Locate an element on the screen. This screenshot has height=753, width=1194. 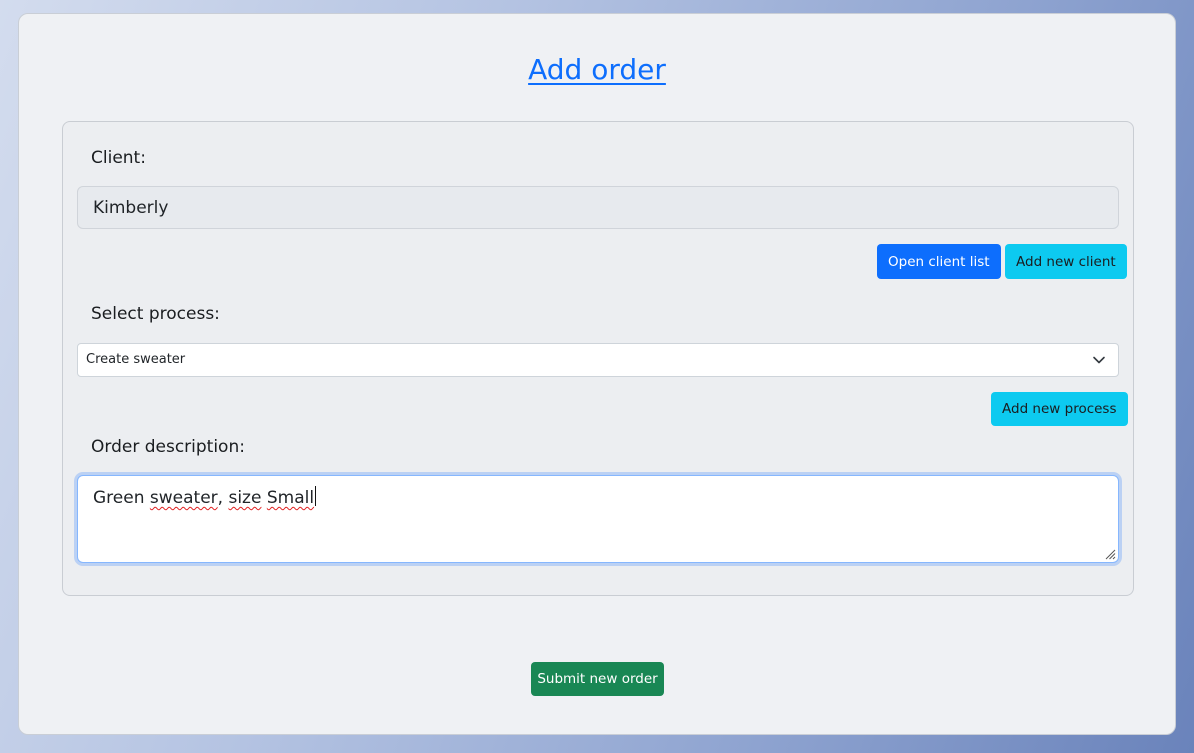
misspelled-word: size is located at coordinates (245, 498).